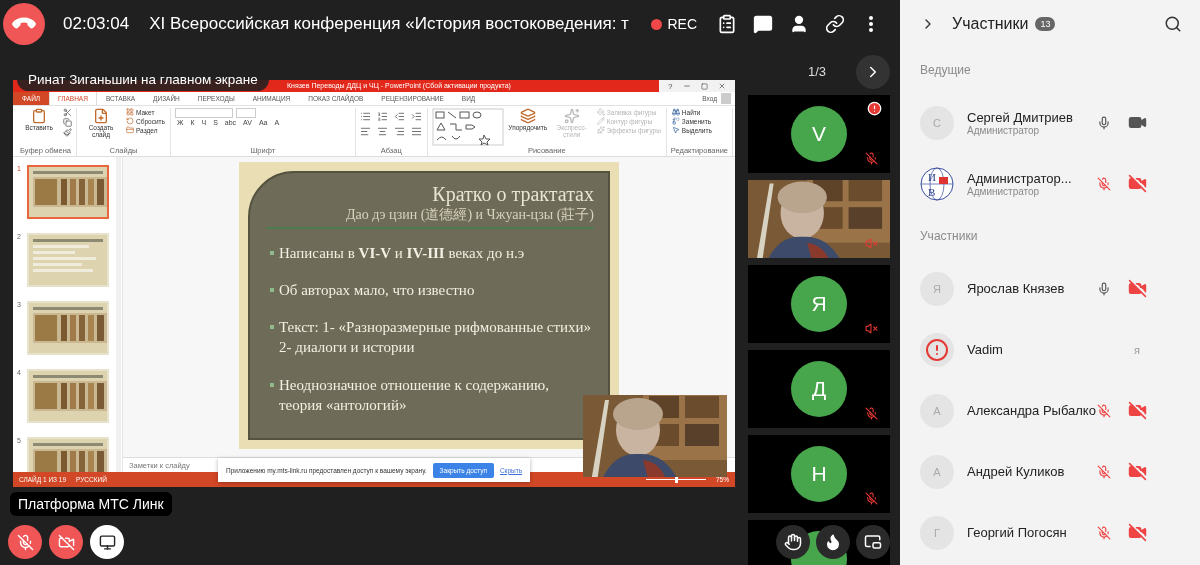 The width and height of the screenshot is (1200, 565). What do you see at coordinates (819, 134) in the screenshot?
I see `participant-avatar: V` at bounding box center [819, 134].